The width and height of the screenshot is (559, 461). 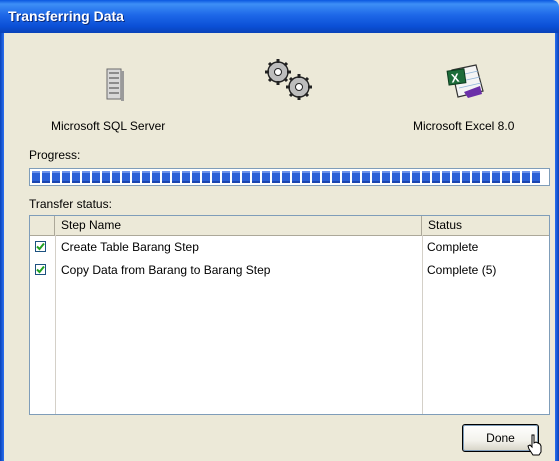 What do you see at coordinates (55, 155) in the screenshot?
I see `progress-label: Progress:` at bounding box center [55, 155].